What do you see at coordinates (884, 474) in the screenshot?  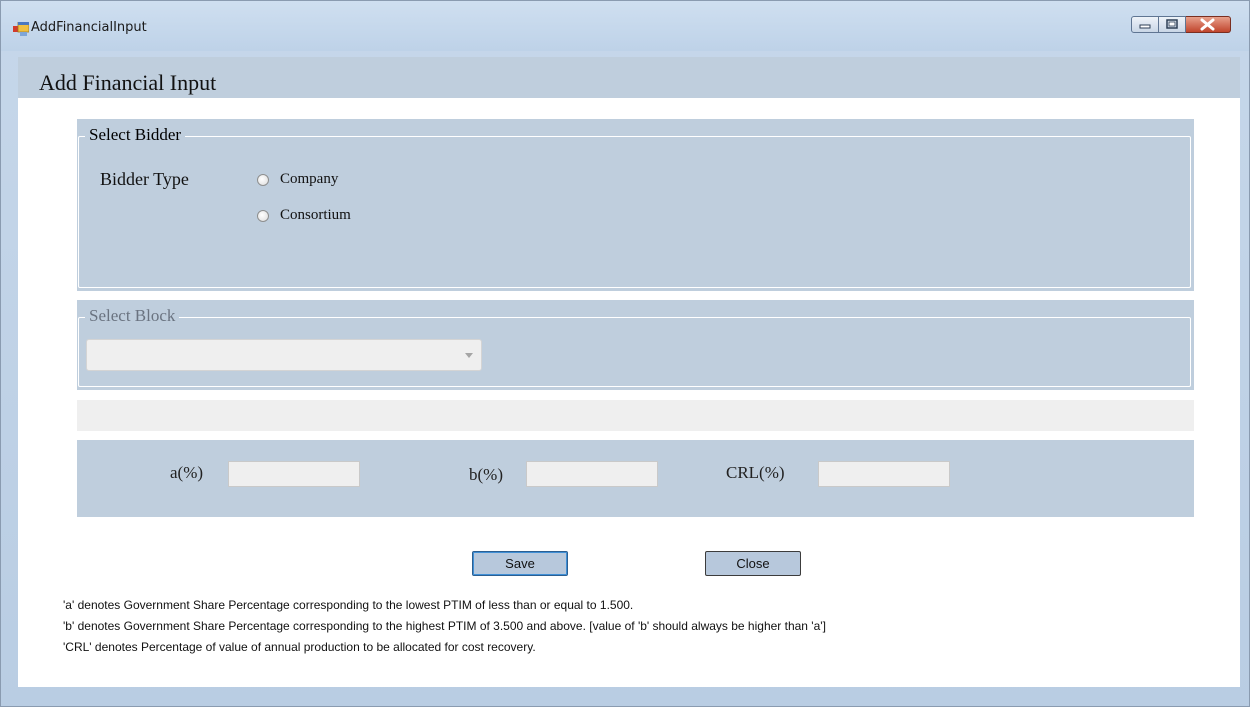 I see `crl-percent-input` at bounding box center [884, 474].